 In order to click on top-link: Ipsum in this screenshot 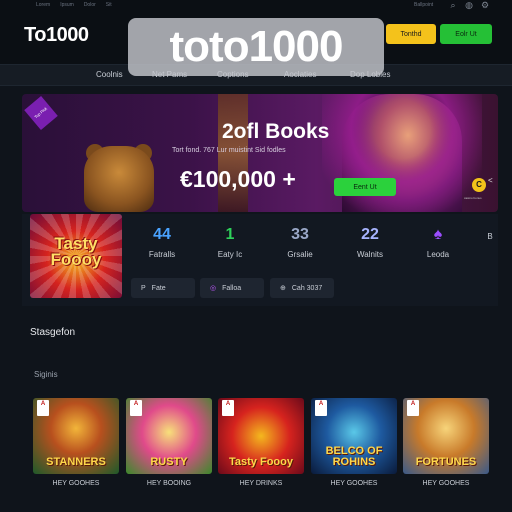, I will do `click(67, 5)`.